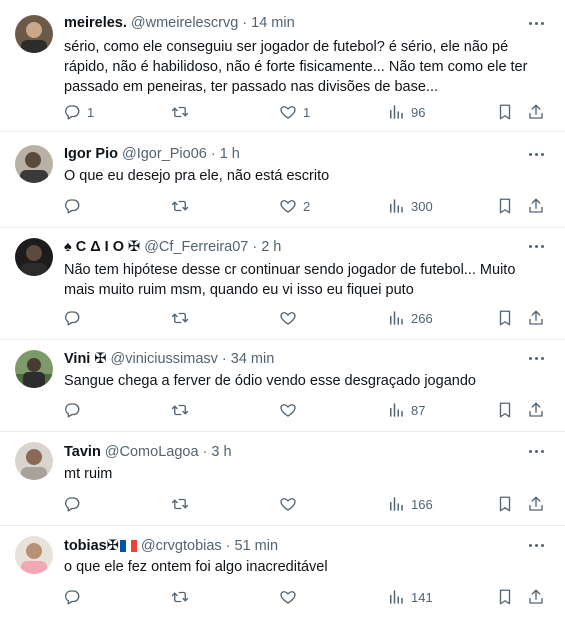 The image size is (565, 617). I want to click on views-button: 96, so click(406, 112).